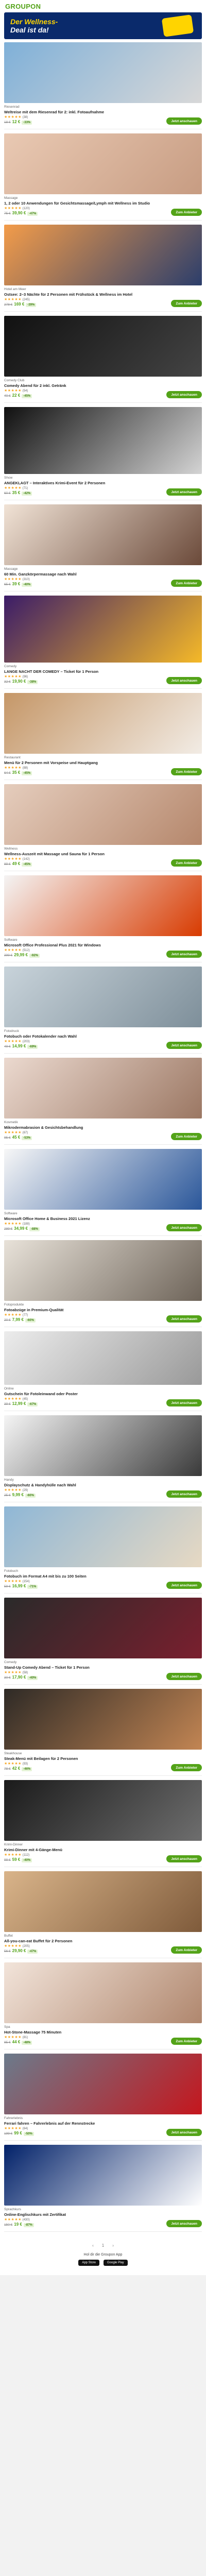  I want to click on deal-title: Fotobuch oder Fotokalender nach Wahl, so click(103, 1036).